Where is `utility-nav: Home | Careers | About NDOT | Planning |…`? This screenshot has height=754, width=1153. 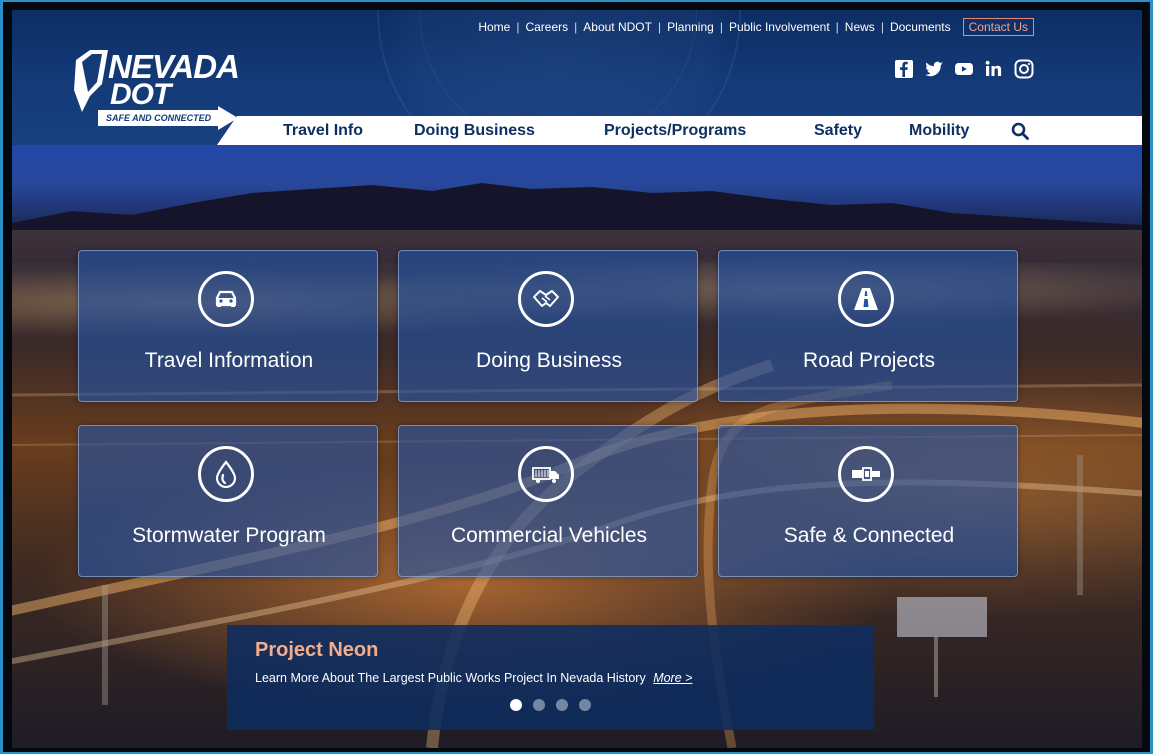 utility-nav: Home | Careers | About NDOT | Planning |… is located at coordinates (756, 27).